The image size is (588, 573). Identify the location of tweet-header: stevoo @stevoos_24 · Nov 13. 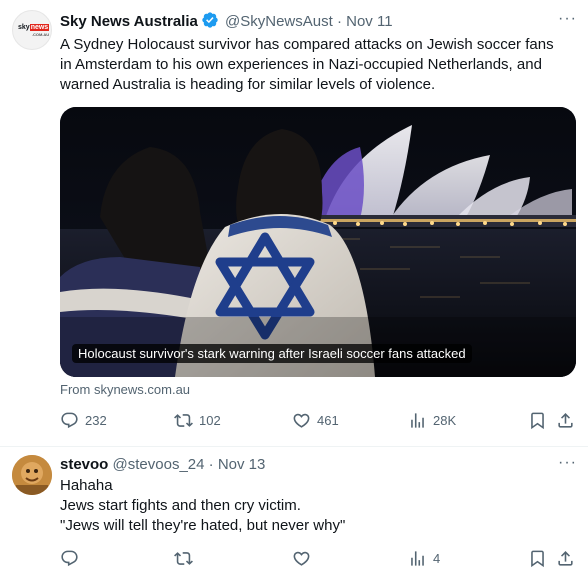
(162, 465).